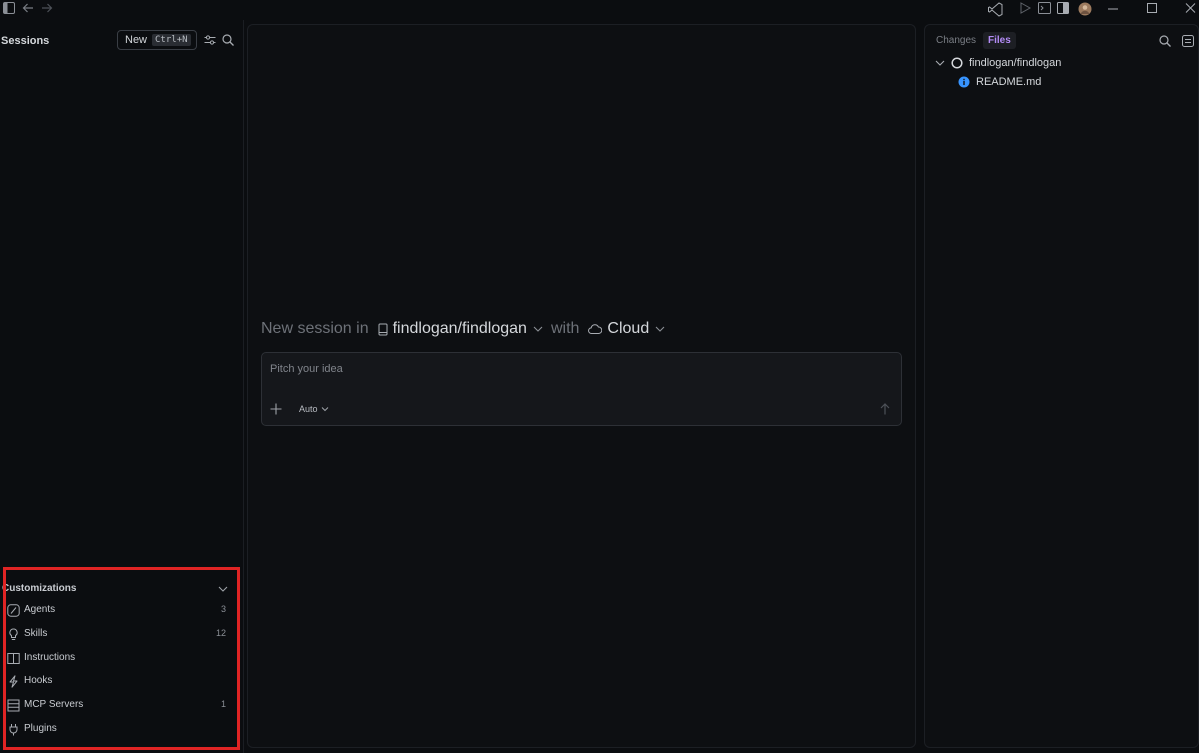 Image resolution: width=1199 pixels, height=753 pixels. What do you see at coordinates (1015, 63) in the screenshot?
I see `tree-item-label: findlogan/findlogan` at bounding box center [1015, 63].